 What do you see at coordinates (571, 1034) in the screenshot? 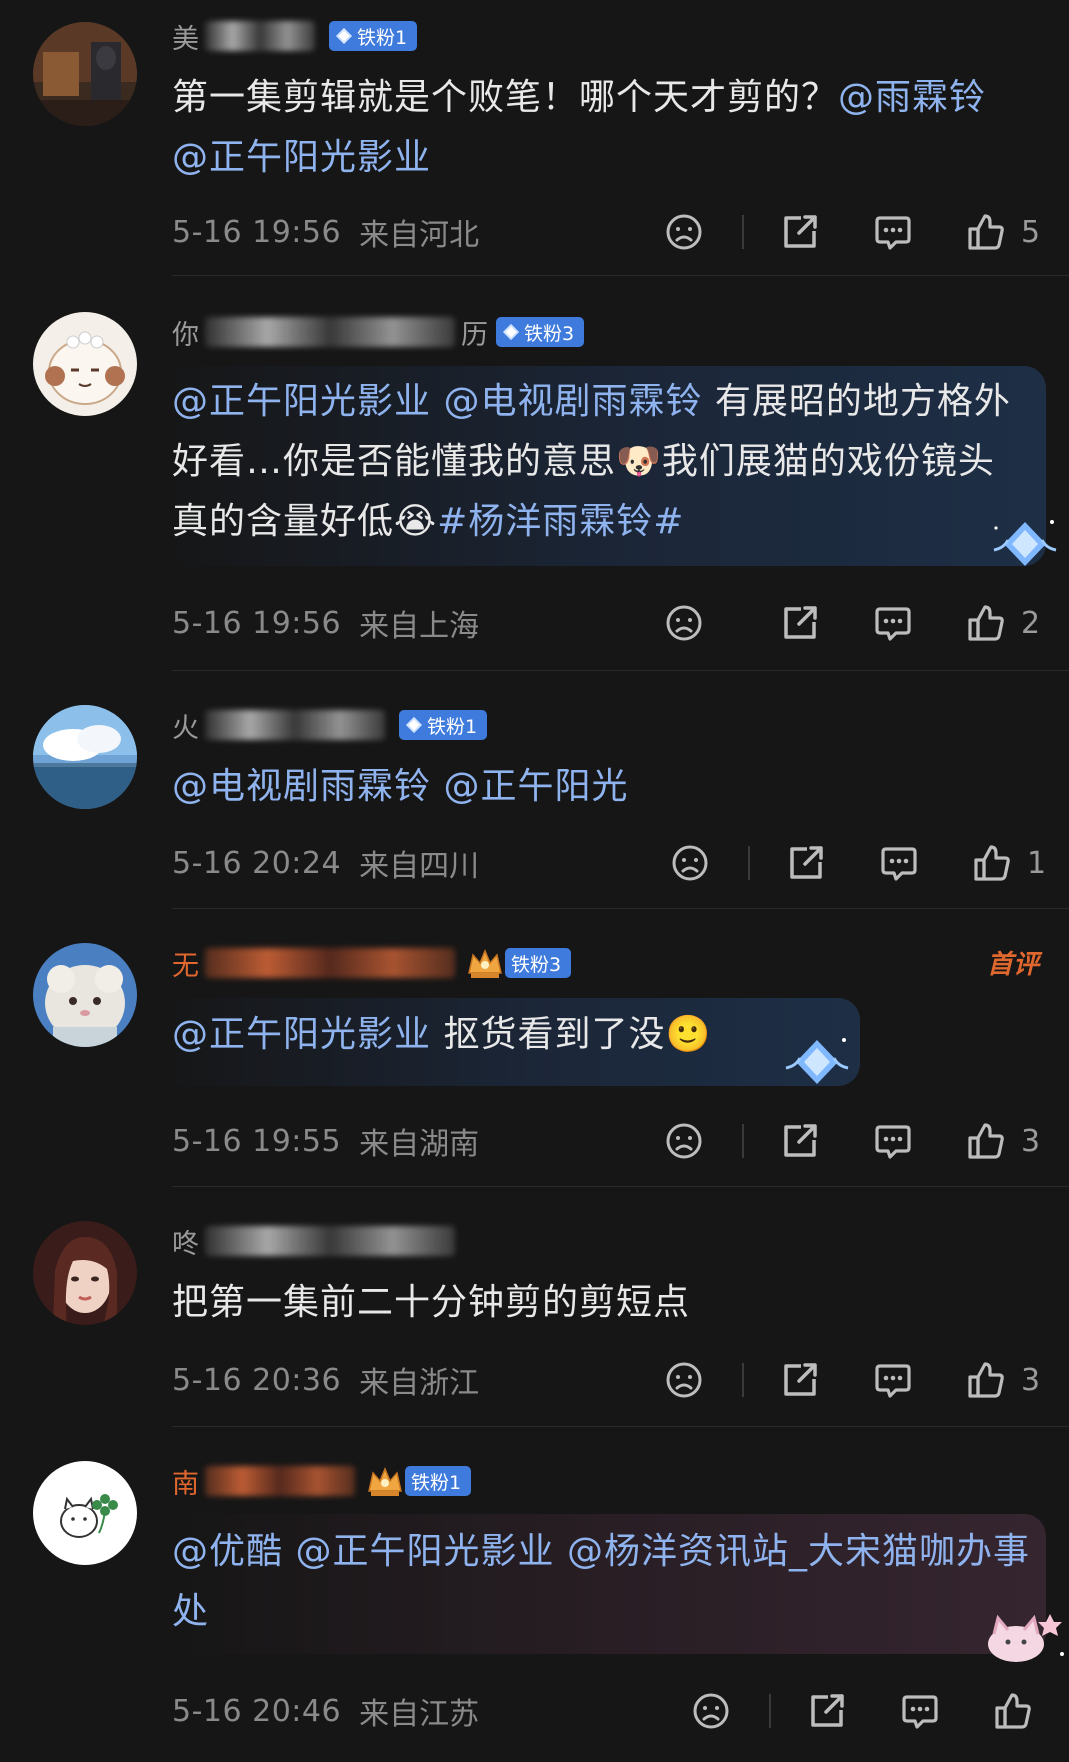
I see `text-segment: 抠货看到了没🙂` at bounding box center [571, 1034].